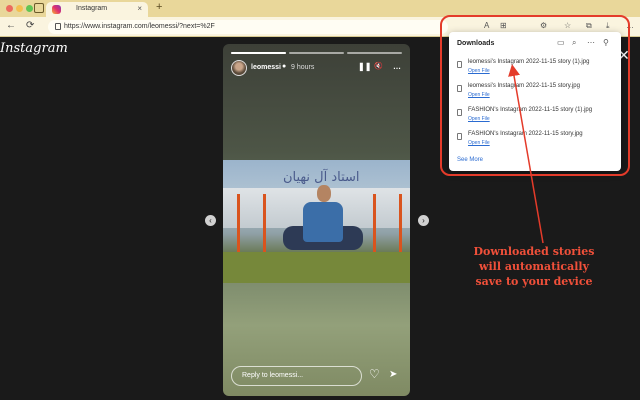 The height and width of the screenshot is (400, 640). I want to click on annotation-arrow-icon, so click(526, 154).